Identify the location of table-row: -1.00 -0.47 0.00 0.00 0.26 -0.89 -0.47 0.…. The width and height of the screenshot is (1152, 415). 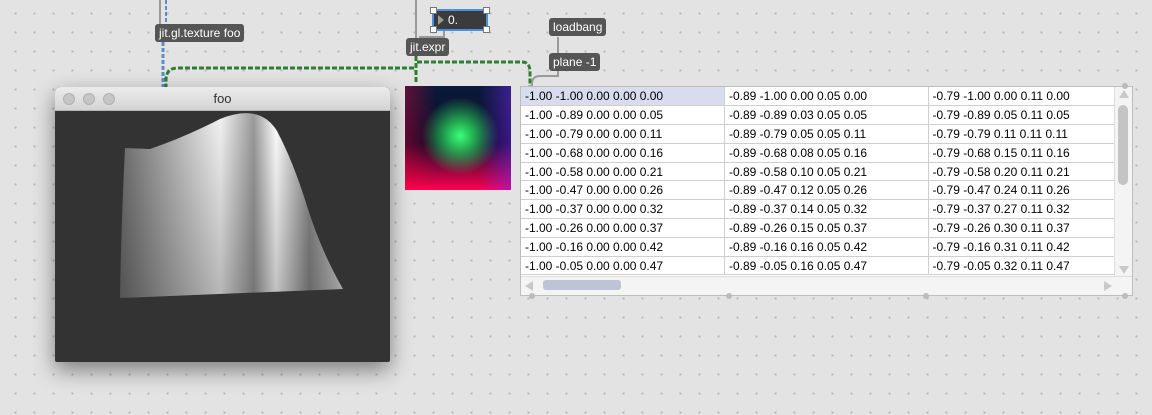
(826, 190).